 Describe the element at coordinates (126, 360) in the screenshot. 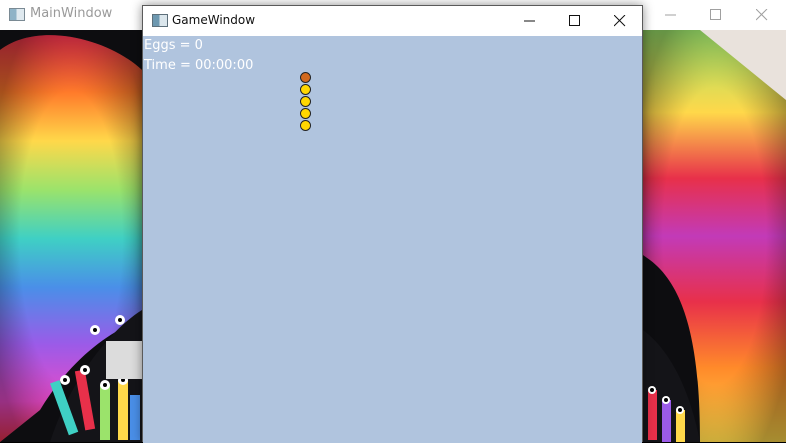

I see `background-panel` at that location.